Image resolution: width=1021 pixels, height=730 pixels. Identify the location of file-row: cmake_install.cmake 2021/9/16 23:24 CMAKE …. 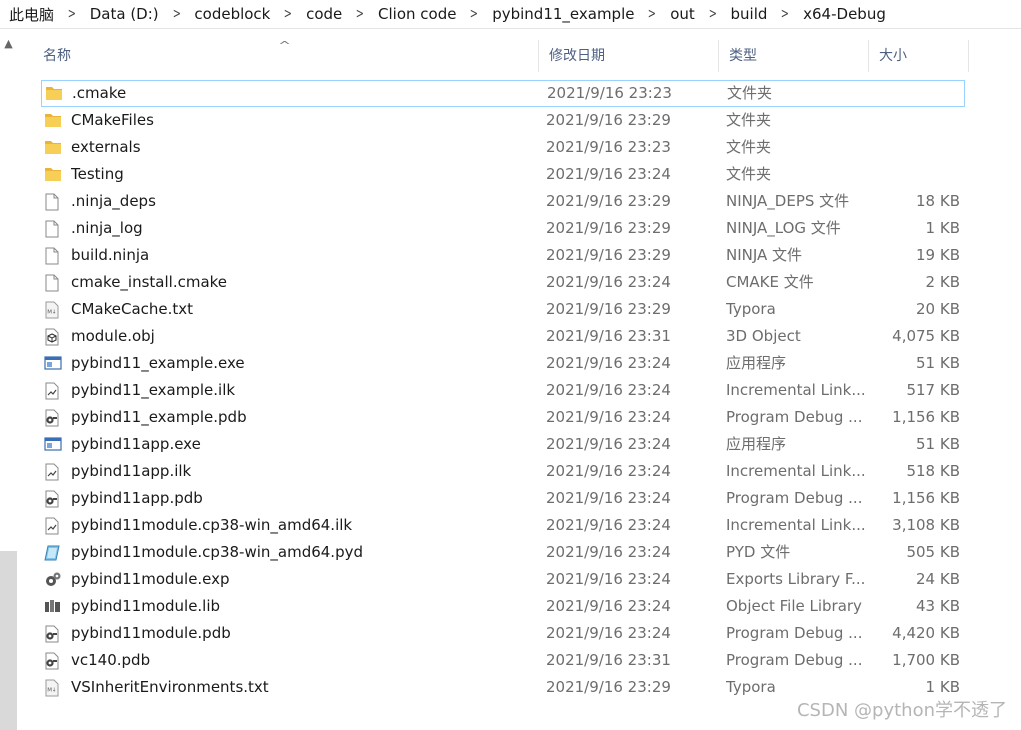
(503, 282).